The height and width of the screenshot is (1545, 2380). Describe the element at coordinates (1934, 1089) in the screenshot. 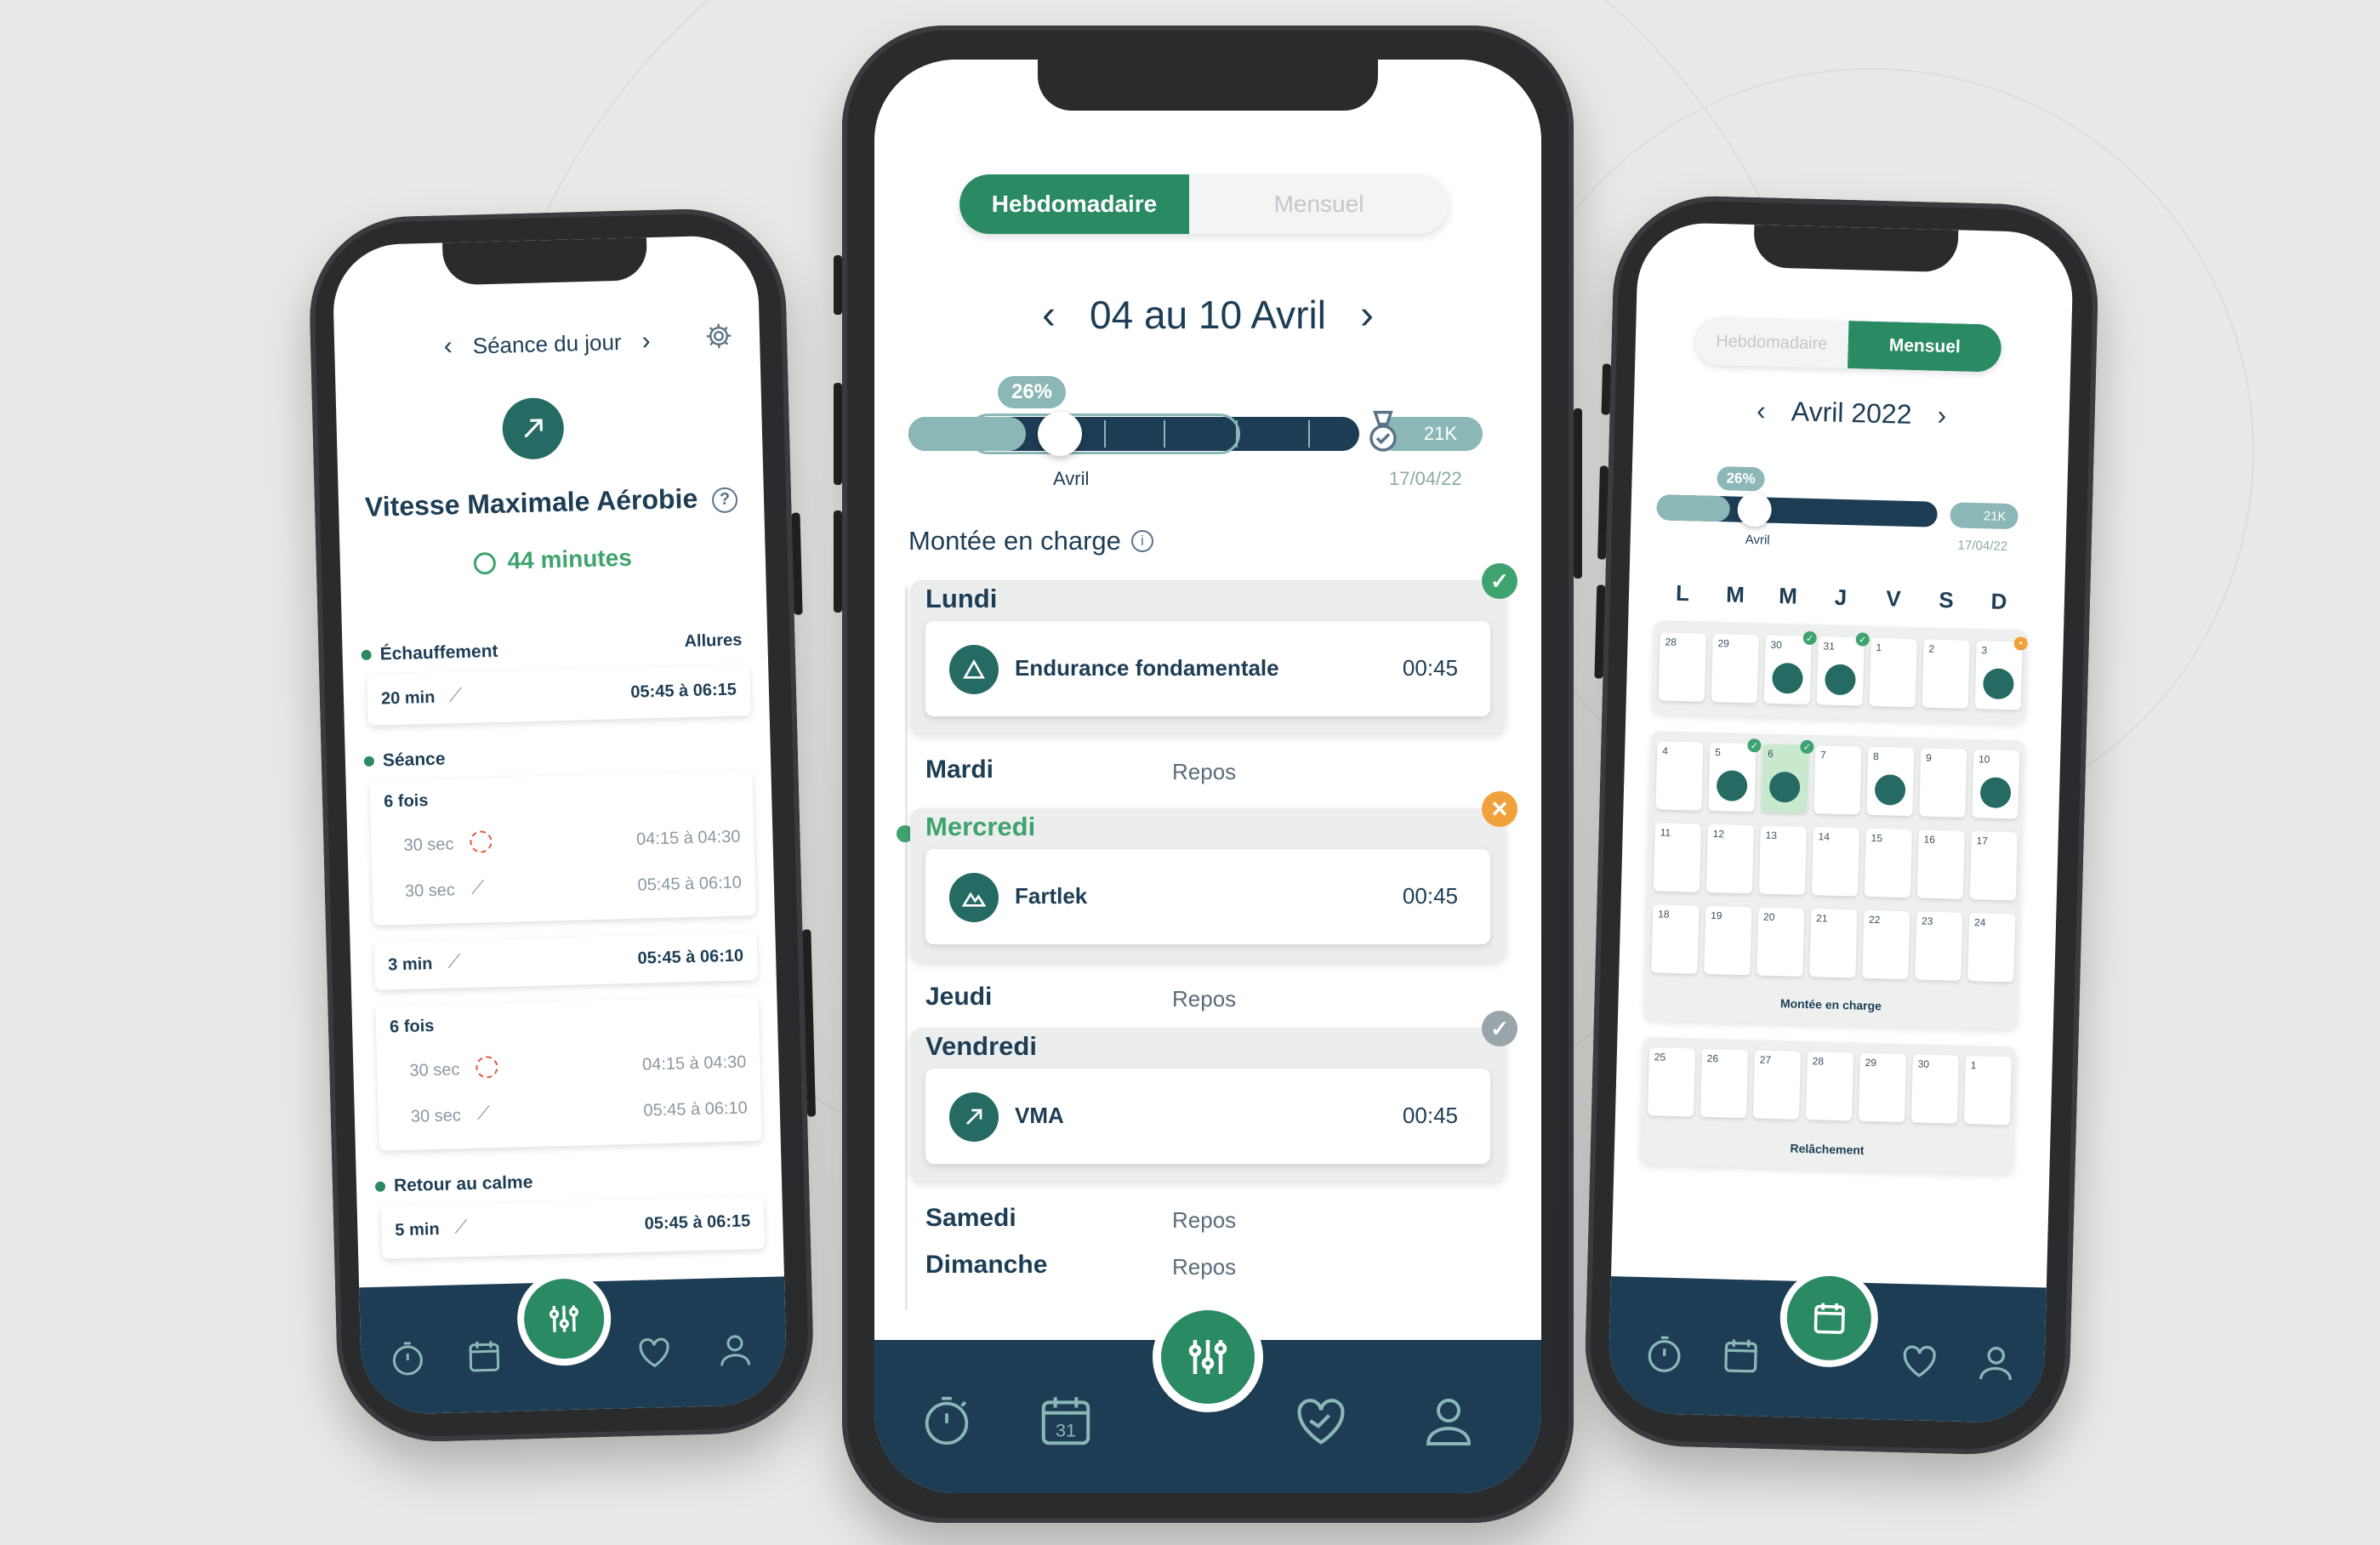

I see `calendar-day-cell: 30` at that location.